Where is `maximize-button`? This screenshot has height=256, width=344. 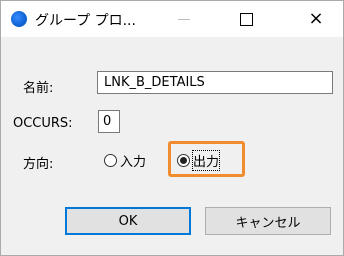
maximize-button is located at coordinates (246, 19).